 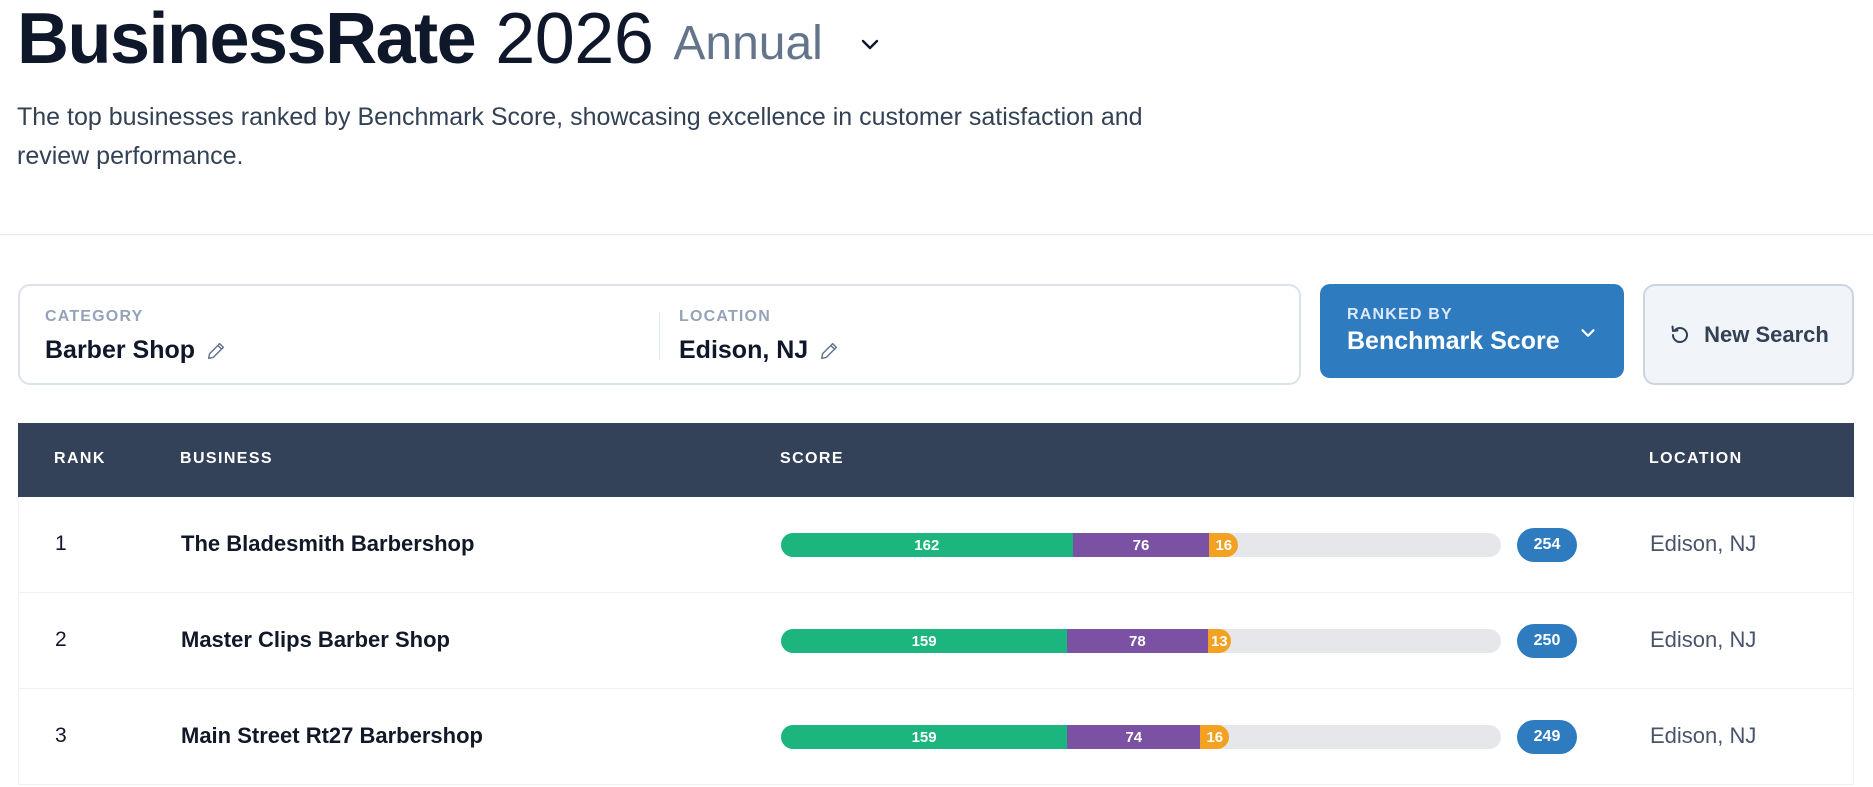 I want to click on rank-cell: 2, so click(x=61, y=639).